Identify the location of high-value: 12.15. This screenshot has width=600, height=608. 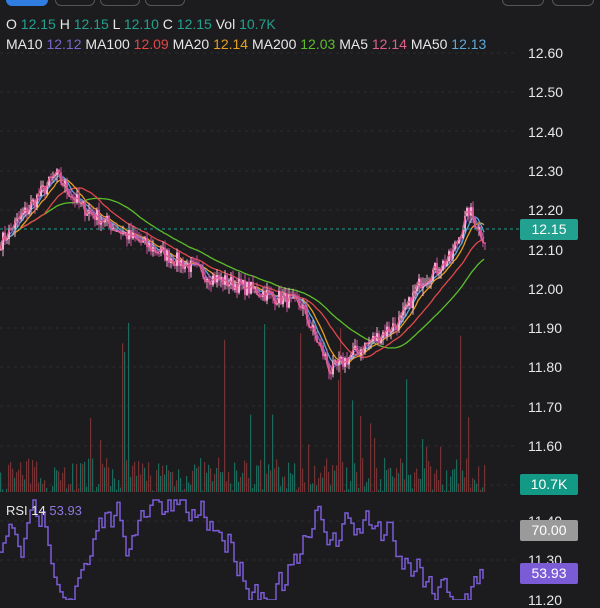
(91, 24).